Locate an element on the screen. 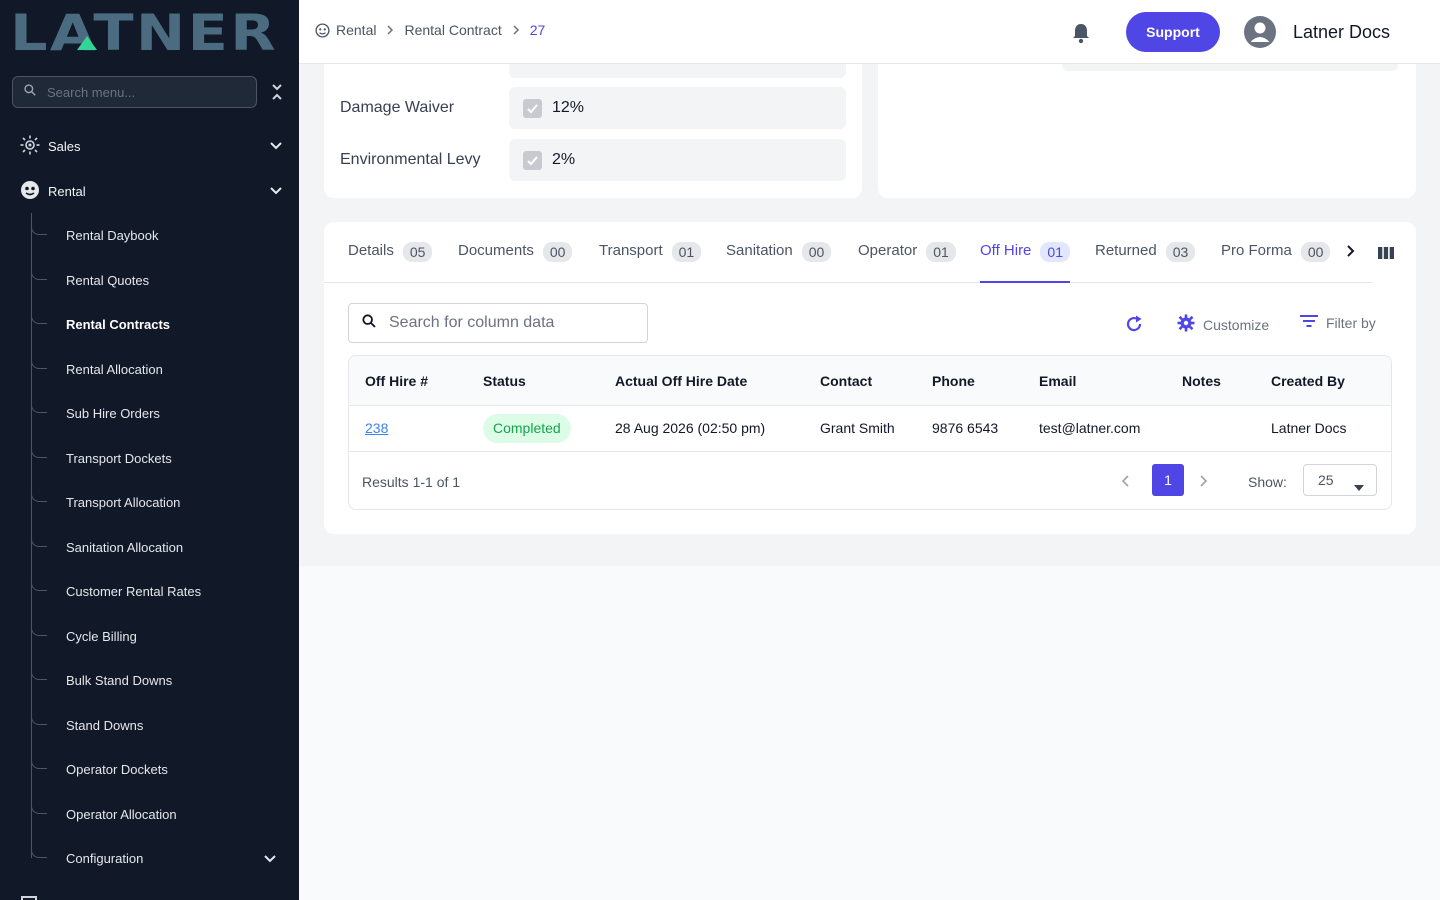  sidebar-item-configuration: Configuration is located at coordinates (165, 858).